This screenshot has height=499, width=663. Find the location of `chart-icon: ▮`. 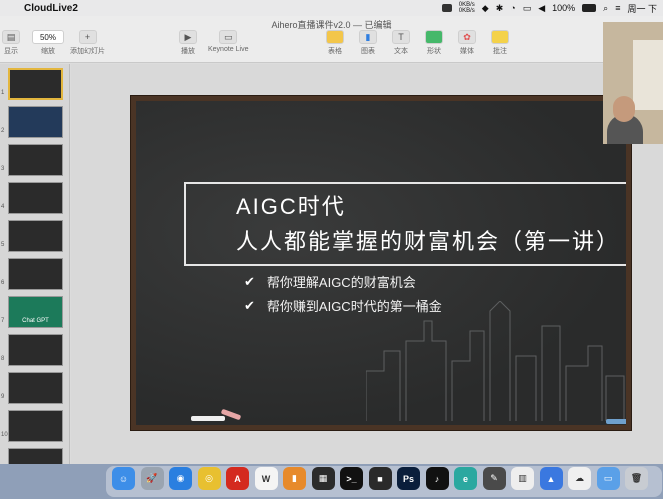

chart-icon: ▮ is located at coordinates (368, 37).